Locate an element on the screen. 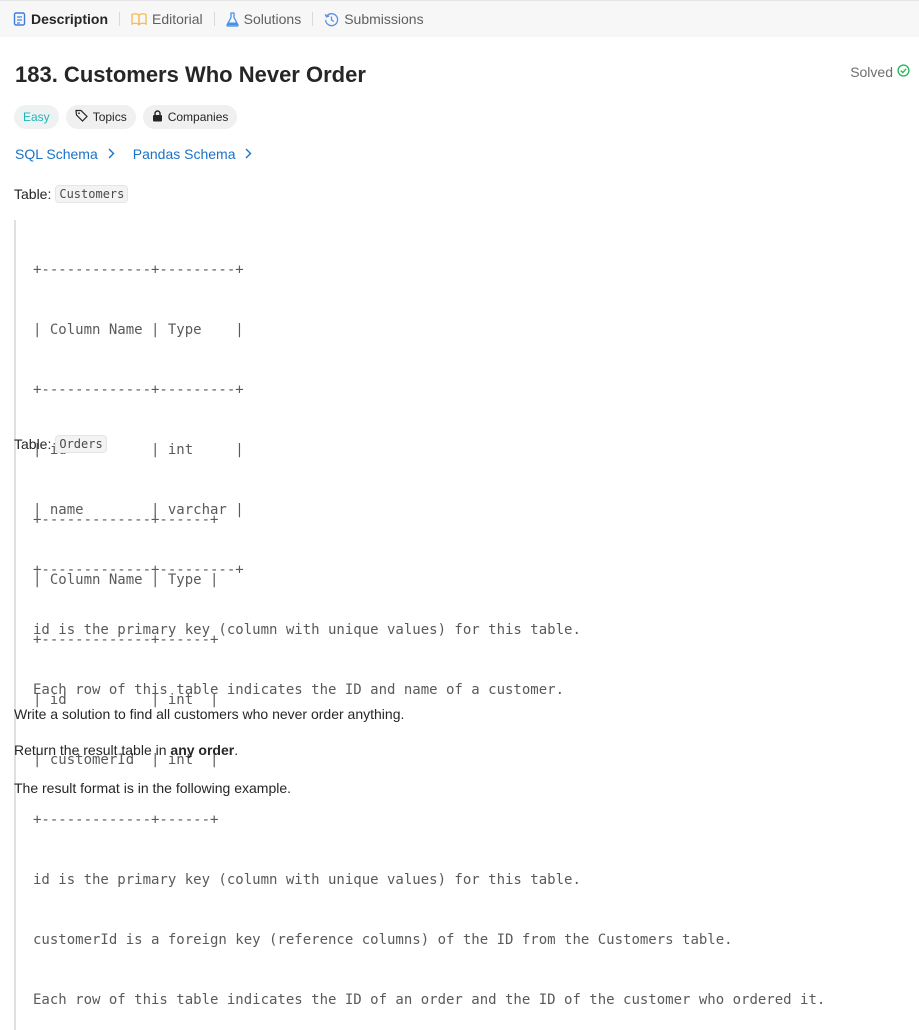 The width and height of the screenshot is (919, 1030). orders-table-heading: Table: Orders is located at coordinates (60, 444).